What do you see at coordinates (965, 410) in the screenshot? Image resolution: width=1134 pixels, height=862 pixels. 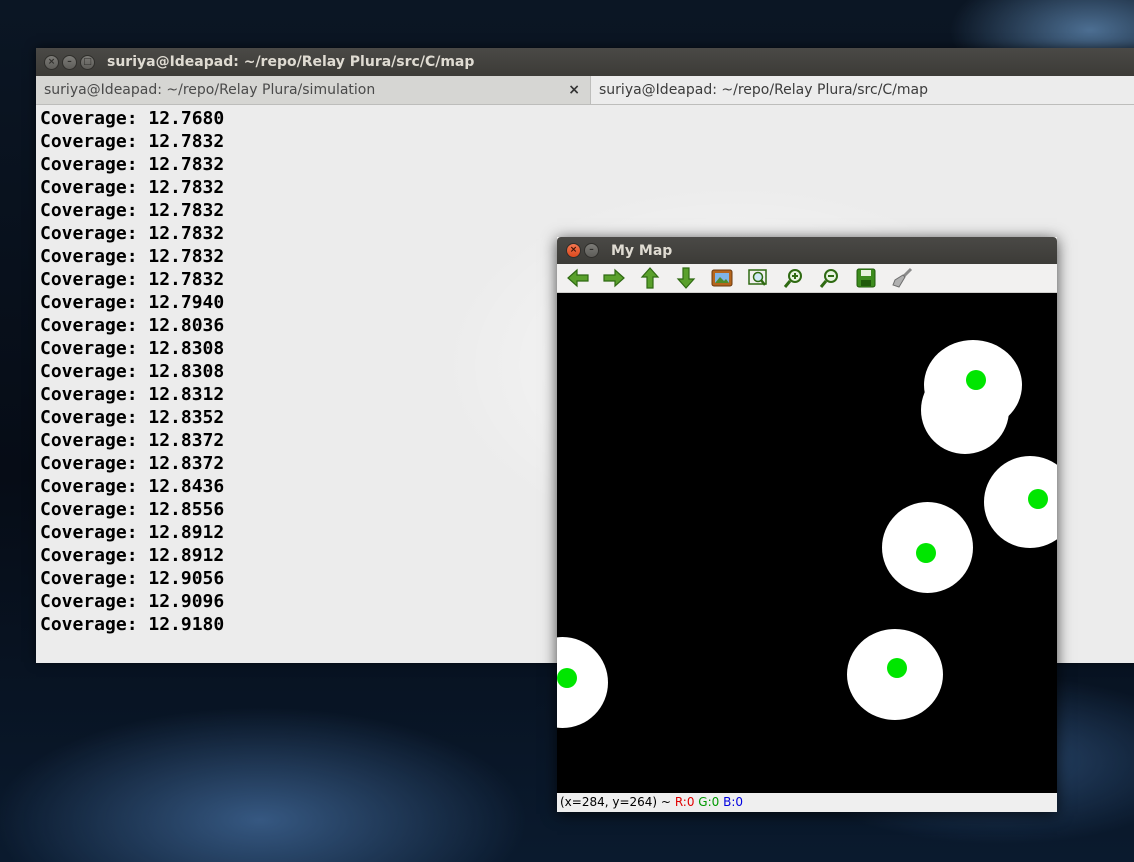 I see `coverage-area` at bounding box center [965, 410].